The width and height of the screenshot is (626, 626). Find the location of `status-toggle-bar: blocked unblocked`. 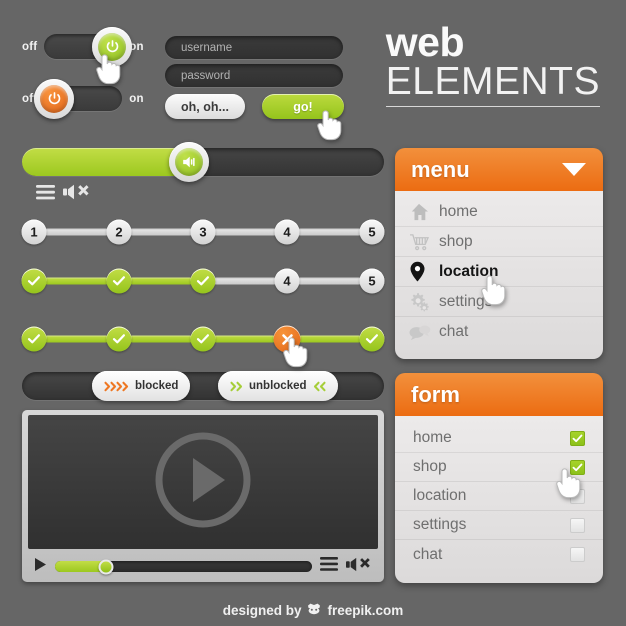

status-toggle-bar: blocked unblocked is located at coordinates (203, 386).